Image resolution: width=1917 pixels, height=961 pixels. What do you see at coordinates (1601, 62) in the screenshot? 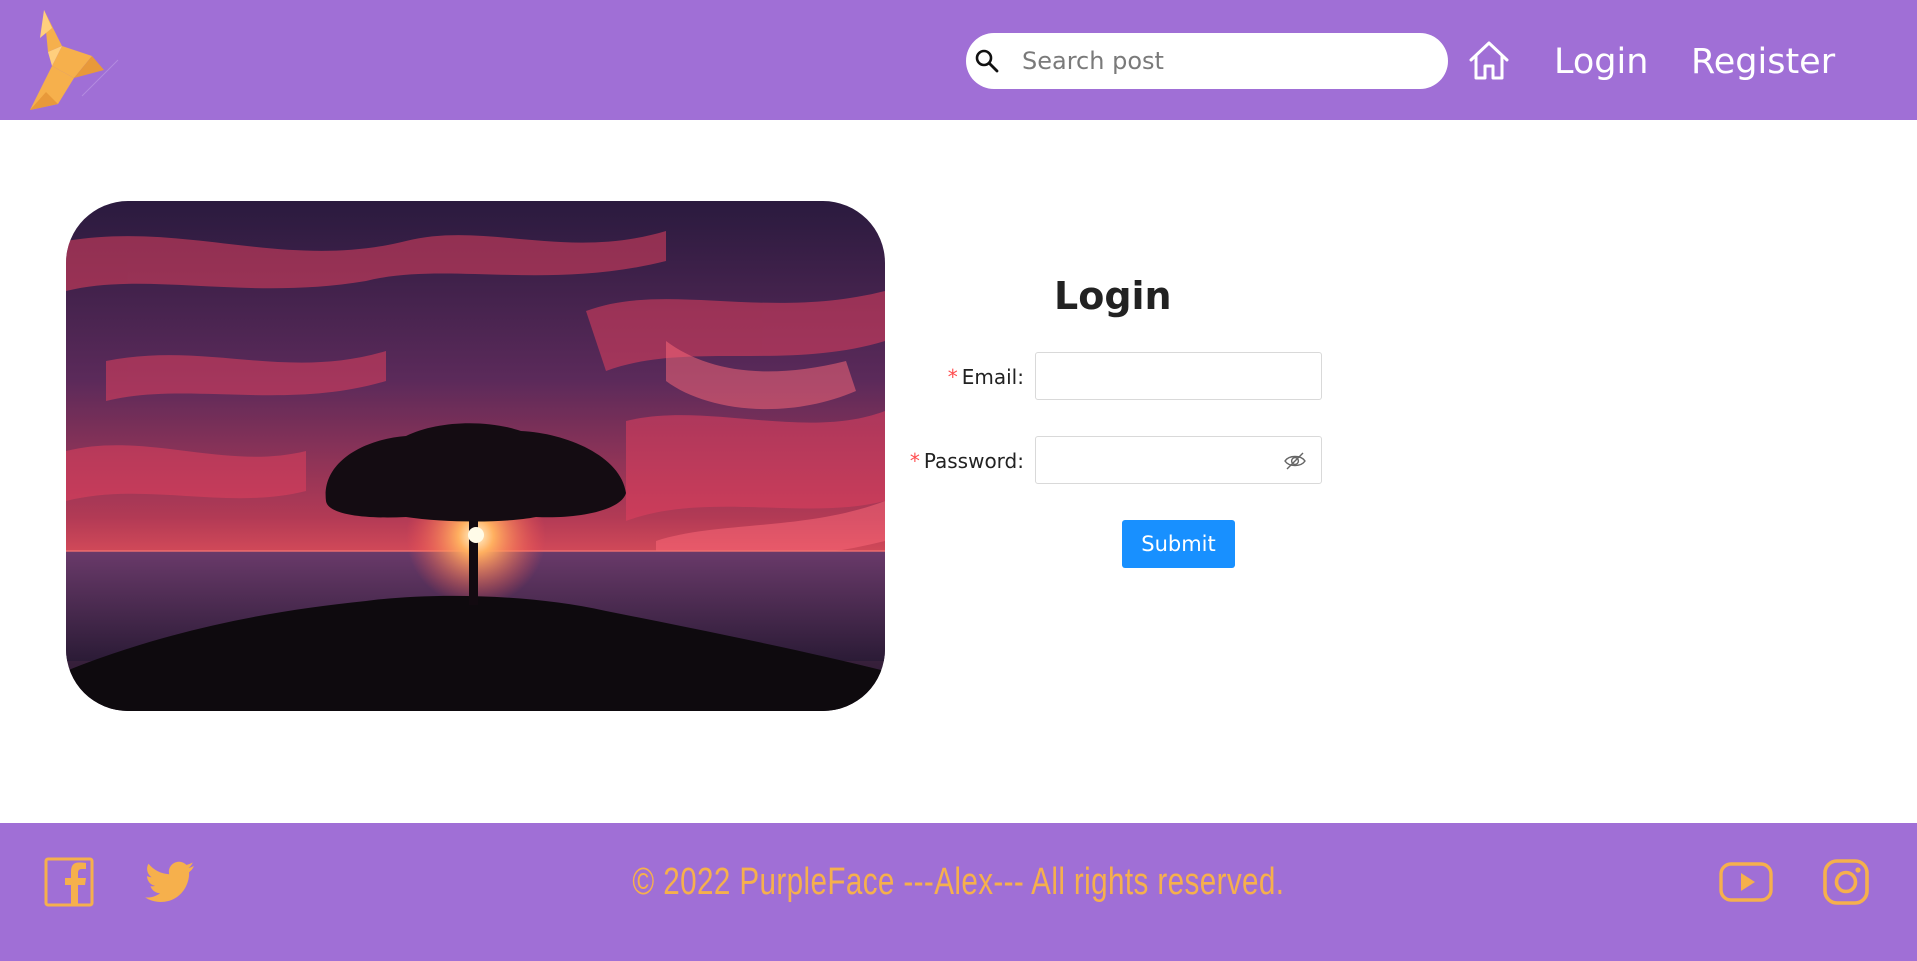
I see `nav-login-link: Login` at bounding box center [1601, 62].